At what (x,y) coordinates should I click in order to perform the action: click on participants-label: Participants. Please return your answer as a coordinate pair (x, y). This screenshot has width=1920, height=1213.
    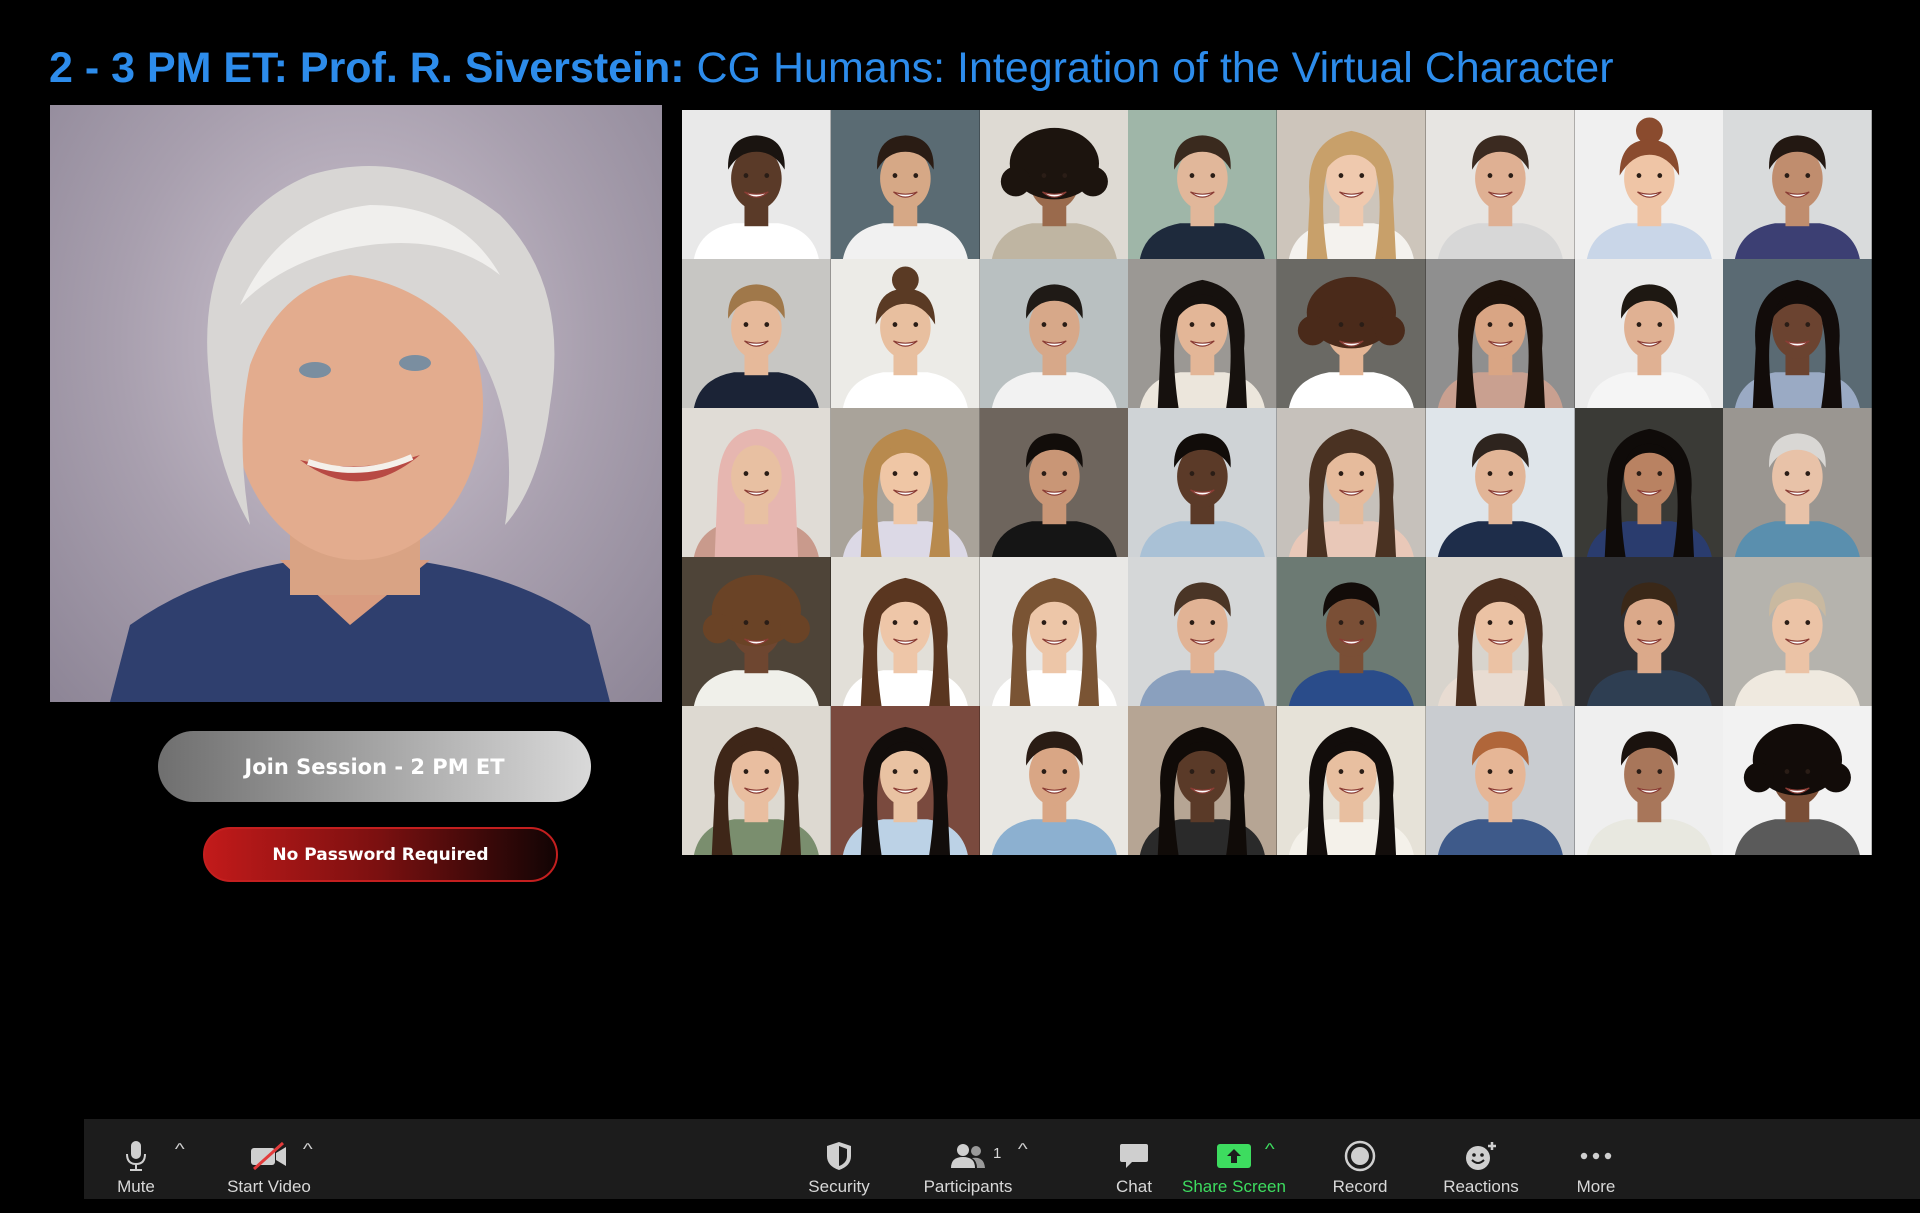
    Looking at the image, I should click on (968, 1186).